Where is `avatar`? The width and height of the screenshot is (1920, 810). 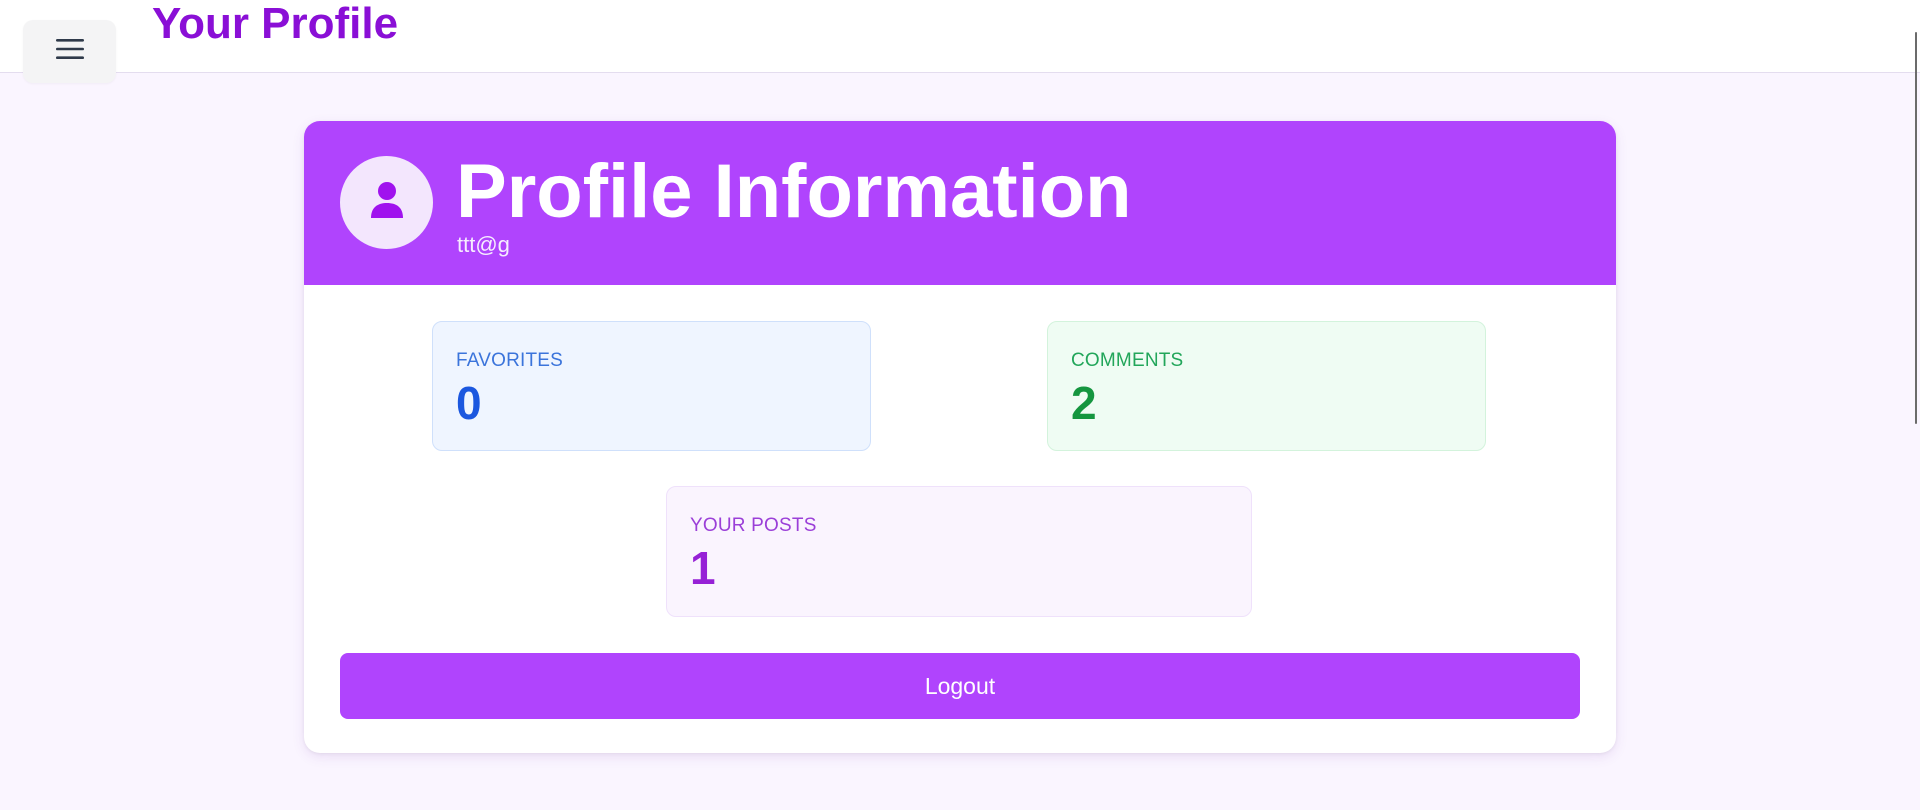 avatar is located at coordinates (386, 202).